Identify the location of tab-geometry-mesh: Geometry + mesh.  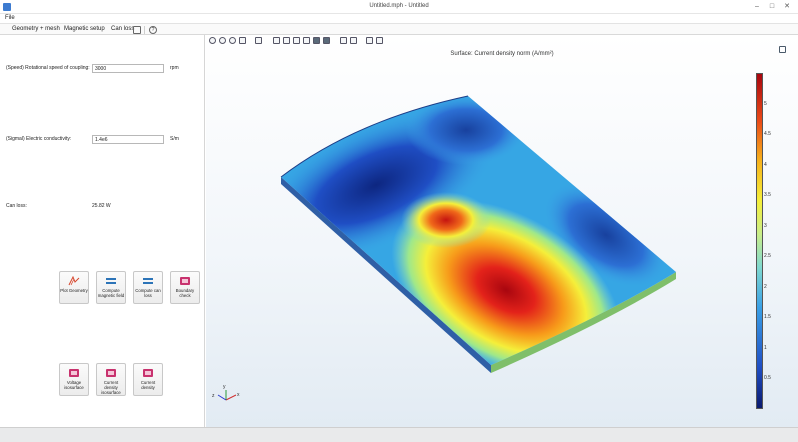
(36, 29).